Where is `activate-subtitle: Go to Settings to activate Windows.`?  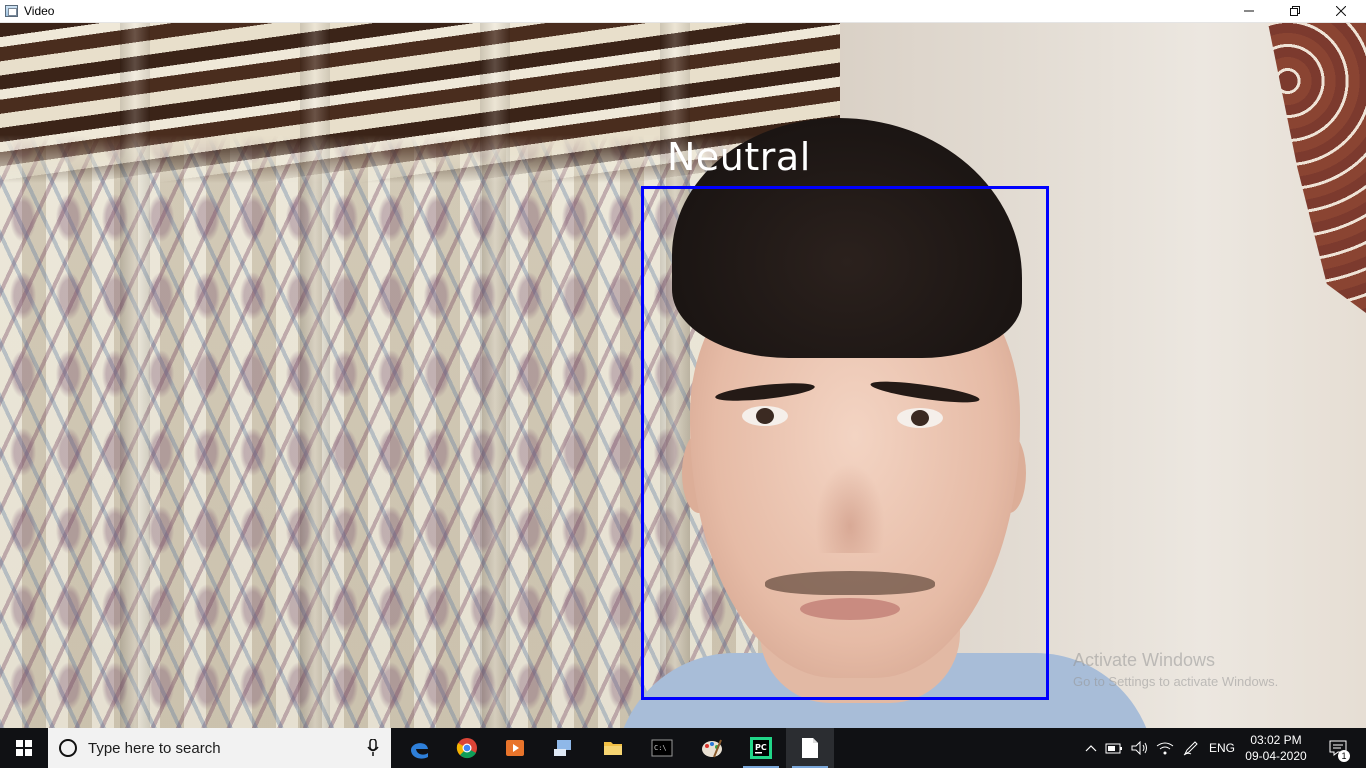
activate-subtitle: Go to Settings to activate Windows. is located at coordinates (1176, 681).